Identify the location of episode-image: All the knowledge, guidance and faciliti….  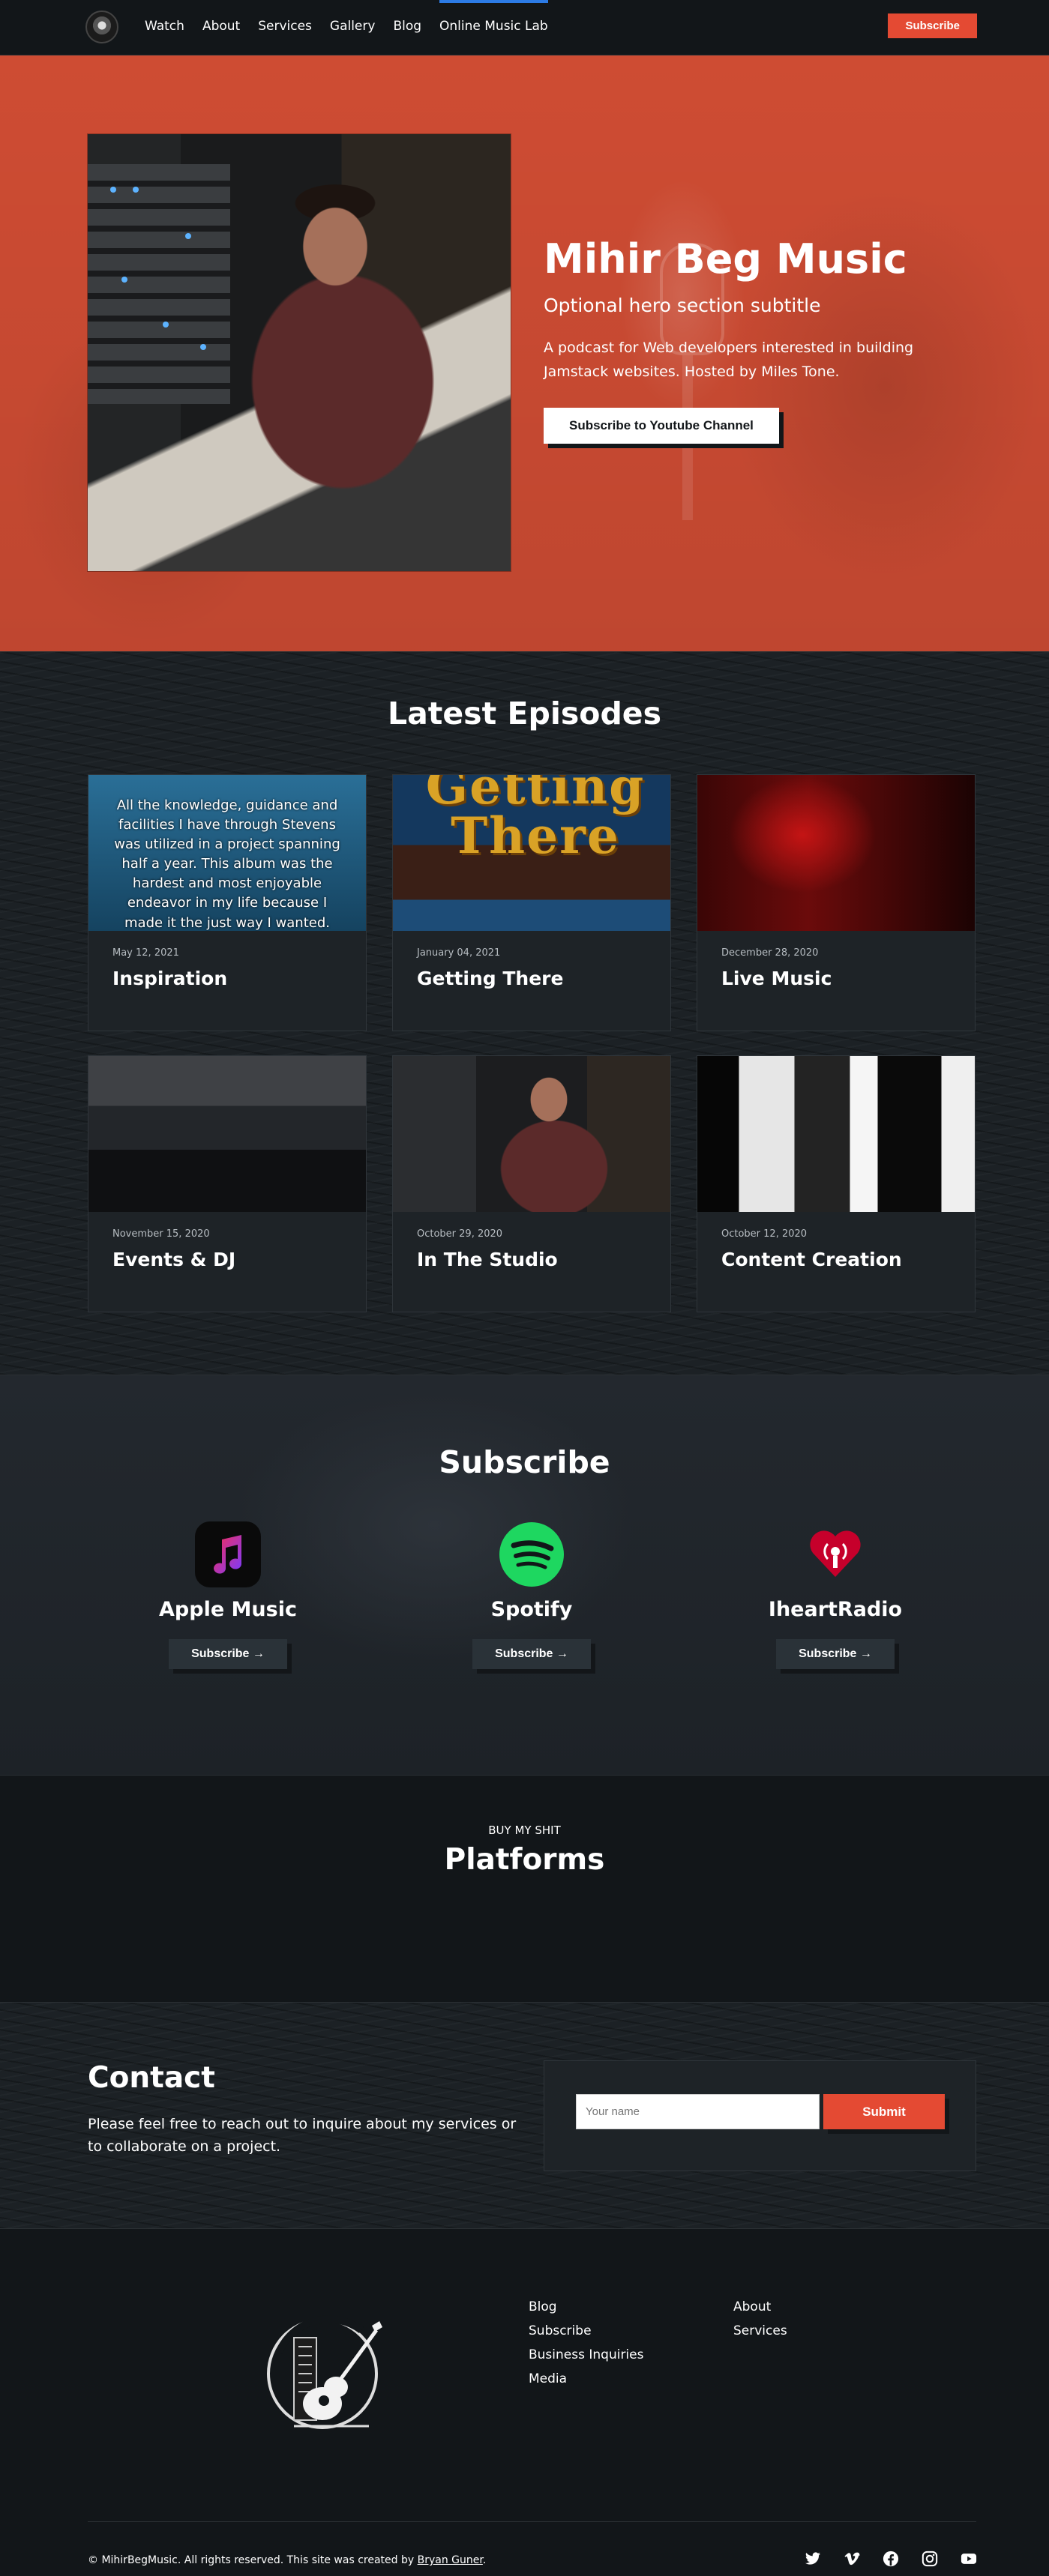
(227, 853).